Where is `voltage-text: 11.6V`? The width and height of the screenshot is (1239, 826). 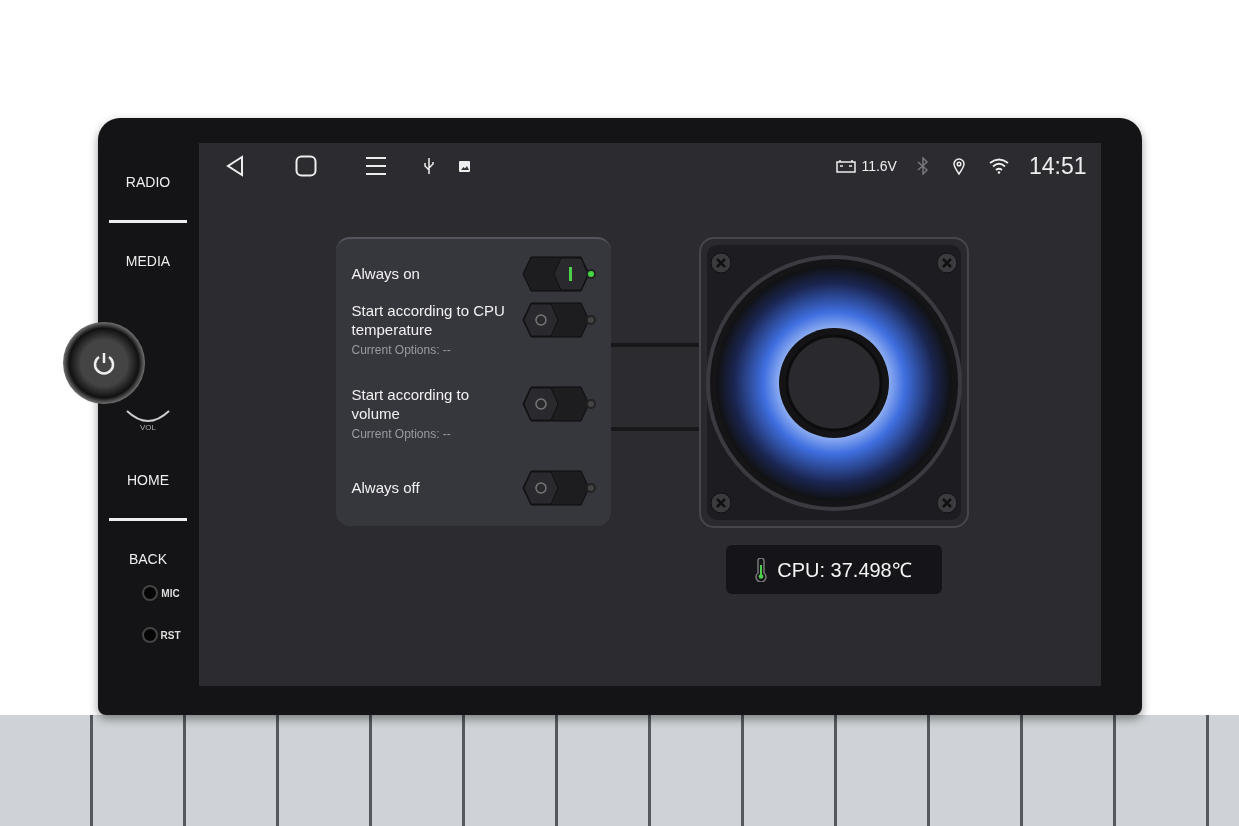 voltage-text: 11.6V is located at coordinates (879, 166).